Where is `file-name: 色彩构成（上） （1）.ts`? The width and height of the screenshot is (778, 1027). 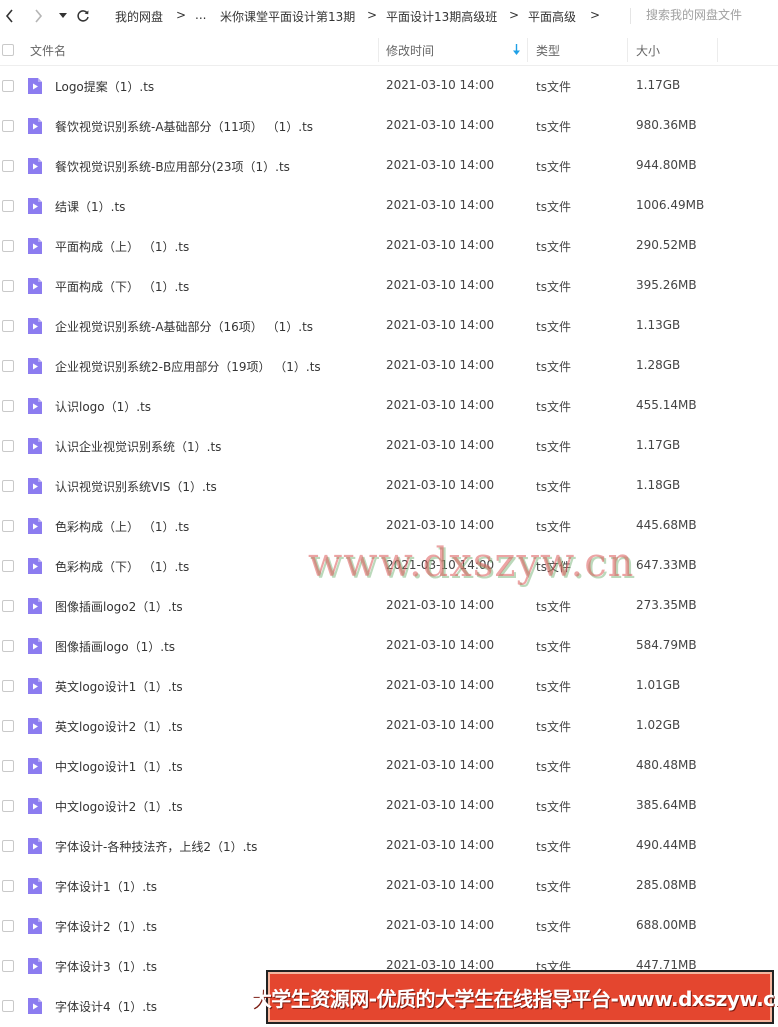
file-name: 色彩构成（上） （1）.ts is located at coordinates (122, 526).